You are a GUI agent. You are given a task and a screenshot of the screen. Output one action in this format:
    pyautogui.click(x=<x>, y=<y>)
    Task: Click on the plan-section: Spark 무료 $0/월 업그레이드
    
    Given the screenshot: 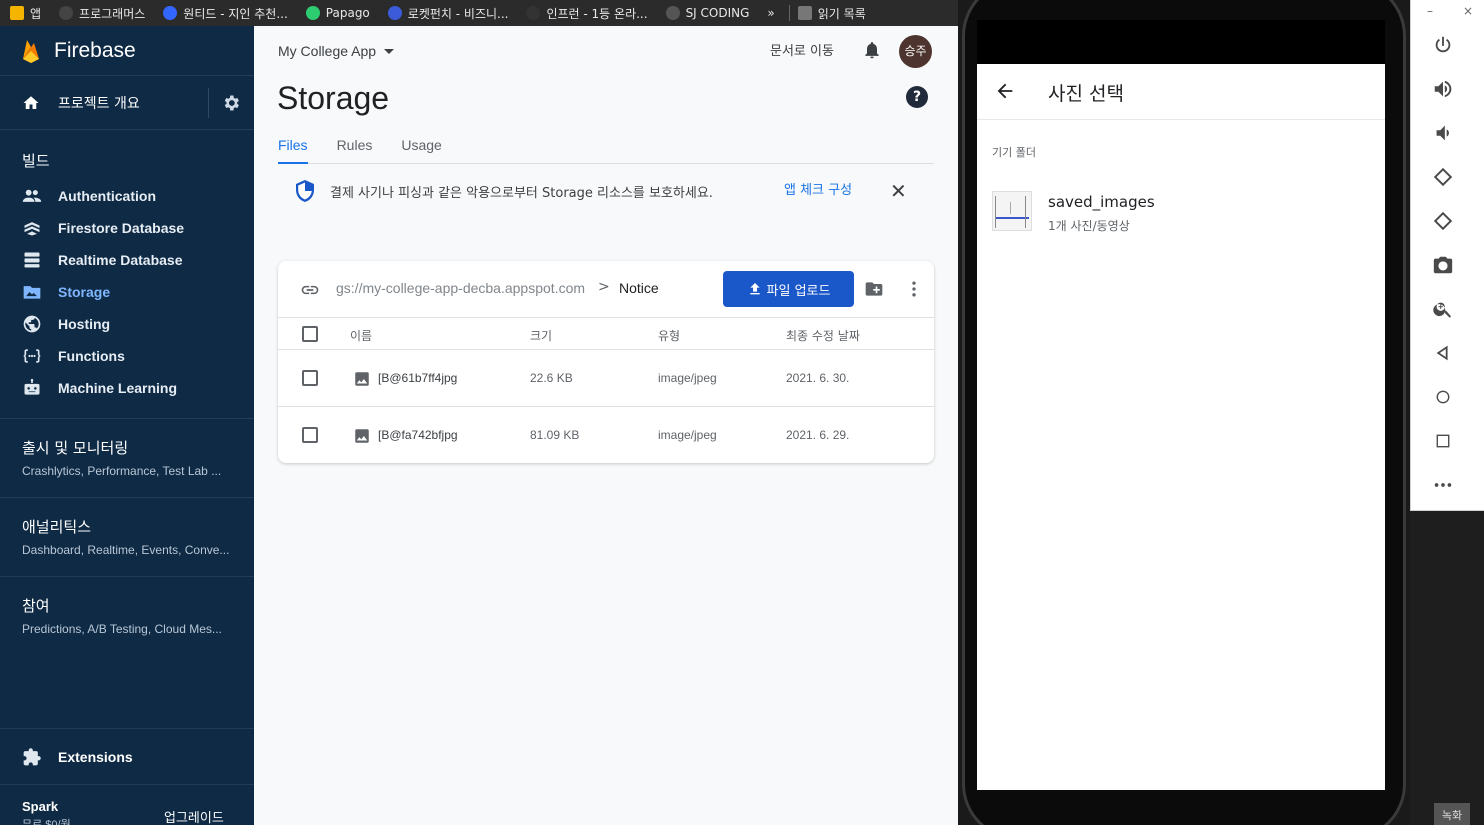 What is the action you would take?
    pyautogui.click(x=127, y=804)
    